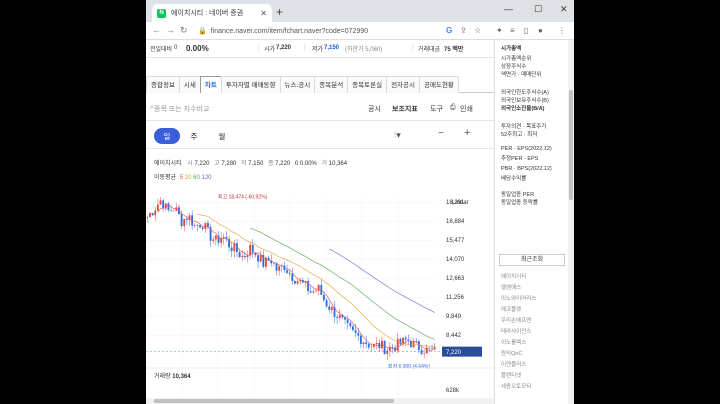  What do you see at coordinates (513, 342) in the screenshot?
I see `recent-item: 이노룰렉스` at bounding box center [513, 342].